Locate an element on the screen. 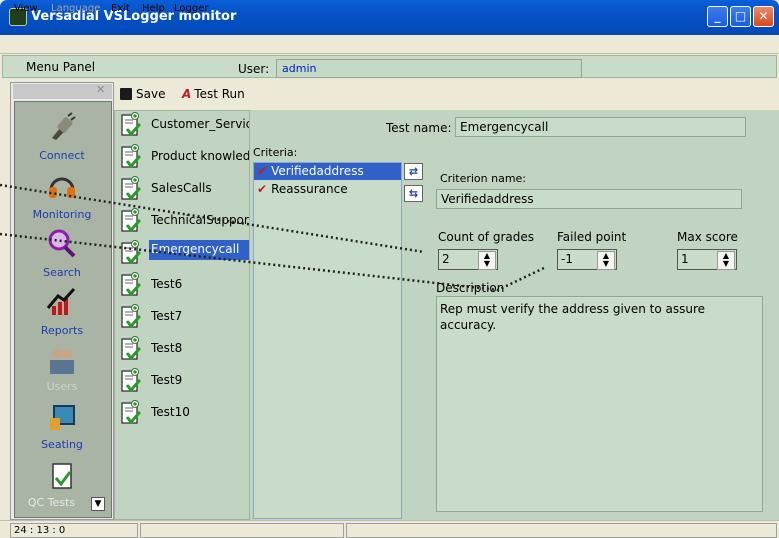 This screenshot has width=779, height=538. criteria-item: ✔ Reassurance is located at coordinates (327, 189).